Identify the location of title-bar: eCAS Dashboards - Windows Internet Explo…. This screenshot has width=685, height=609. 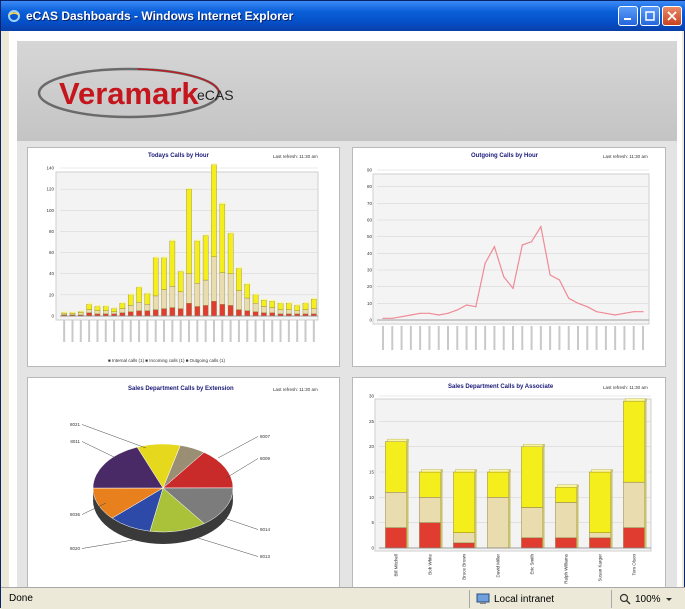
(343, 16).